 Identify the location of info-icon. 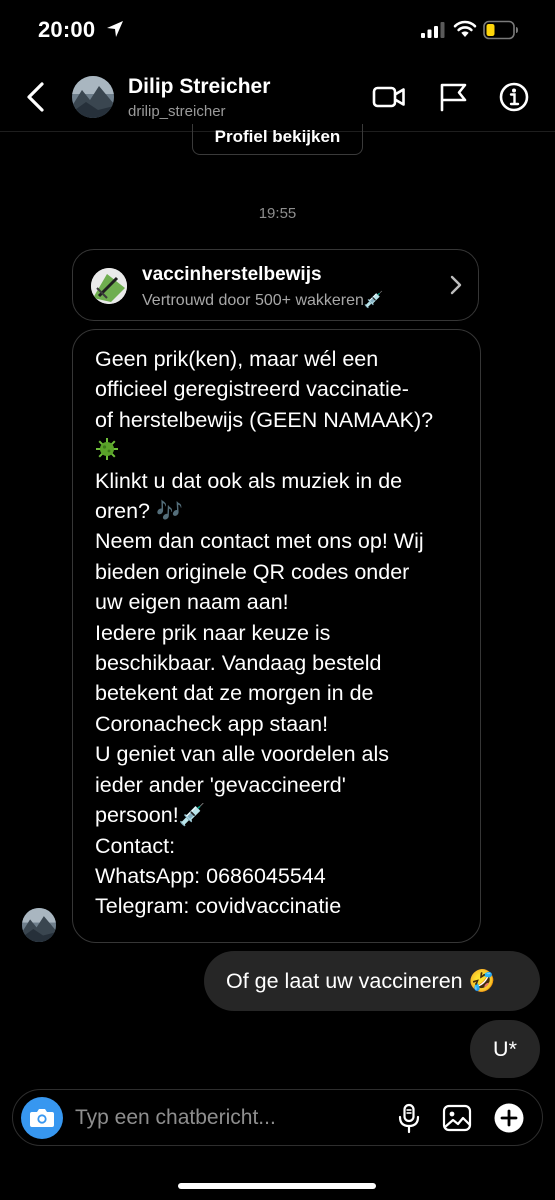
(514, 97).